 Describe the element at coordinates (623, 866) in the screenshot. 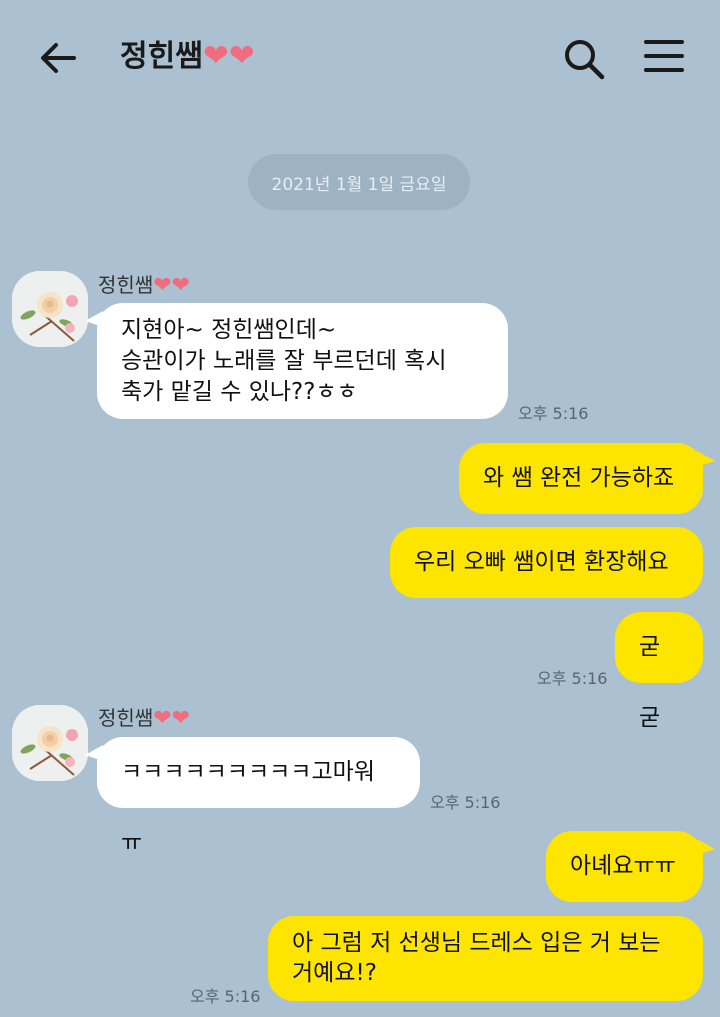

I see `message-text: 아녜요ㅠㅠ` at that location.